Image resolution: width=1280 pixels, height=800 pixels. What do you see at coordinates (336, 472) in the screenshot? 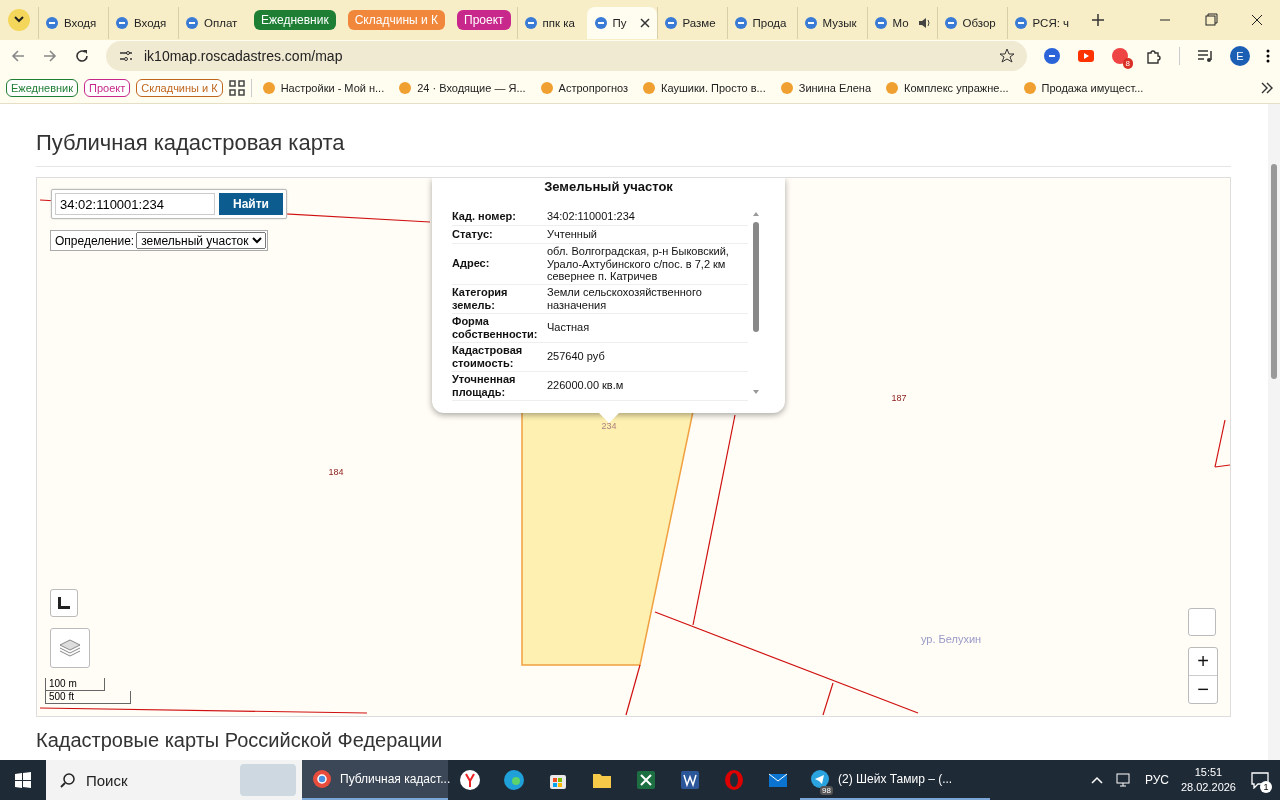
I see `parcel-number: 184` at bounding box center [336, 472].